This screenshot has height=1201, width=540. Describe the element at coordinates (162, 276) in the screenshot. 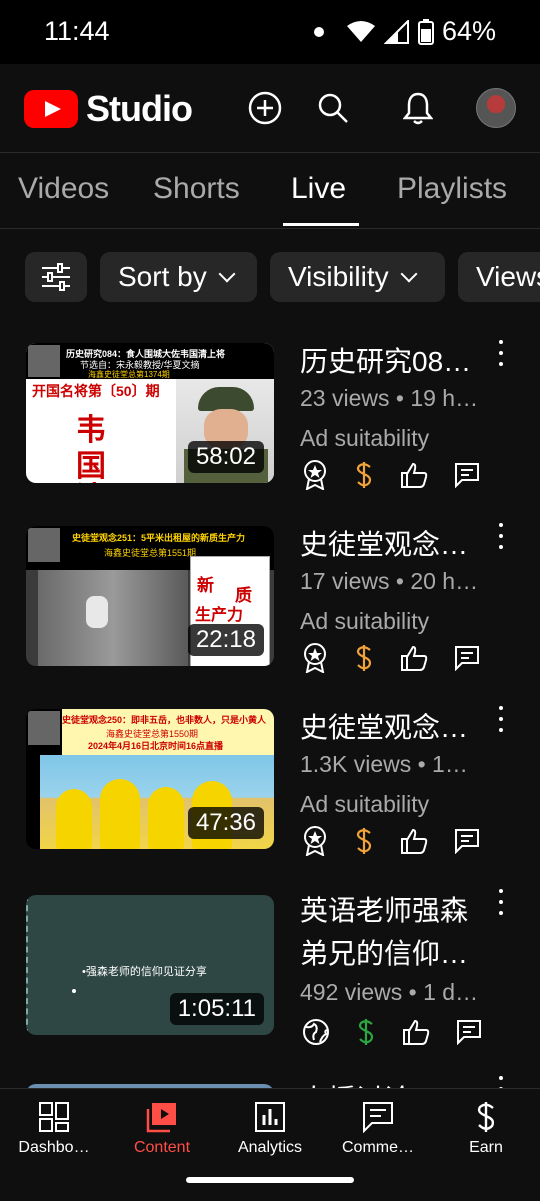

I see `sort-by-label: Sort by` at that location.